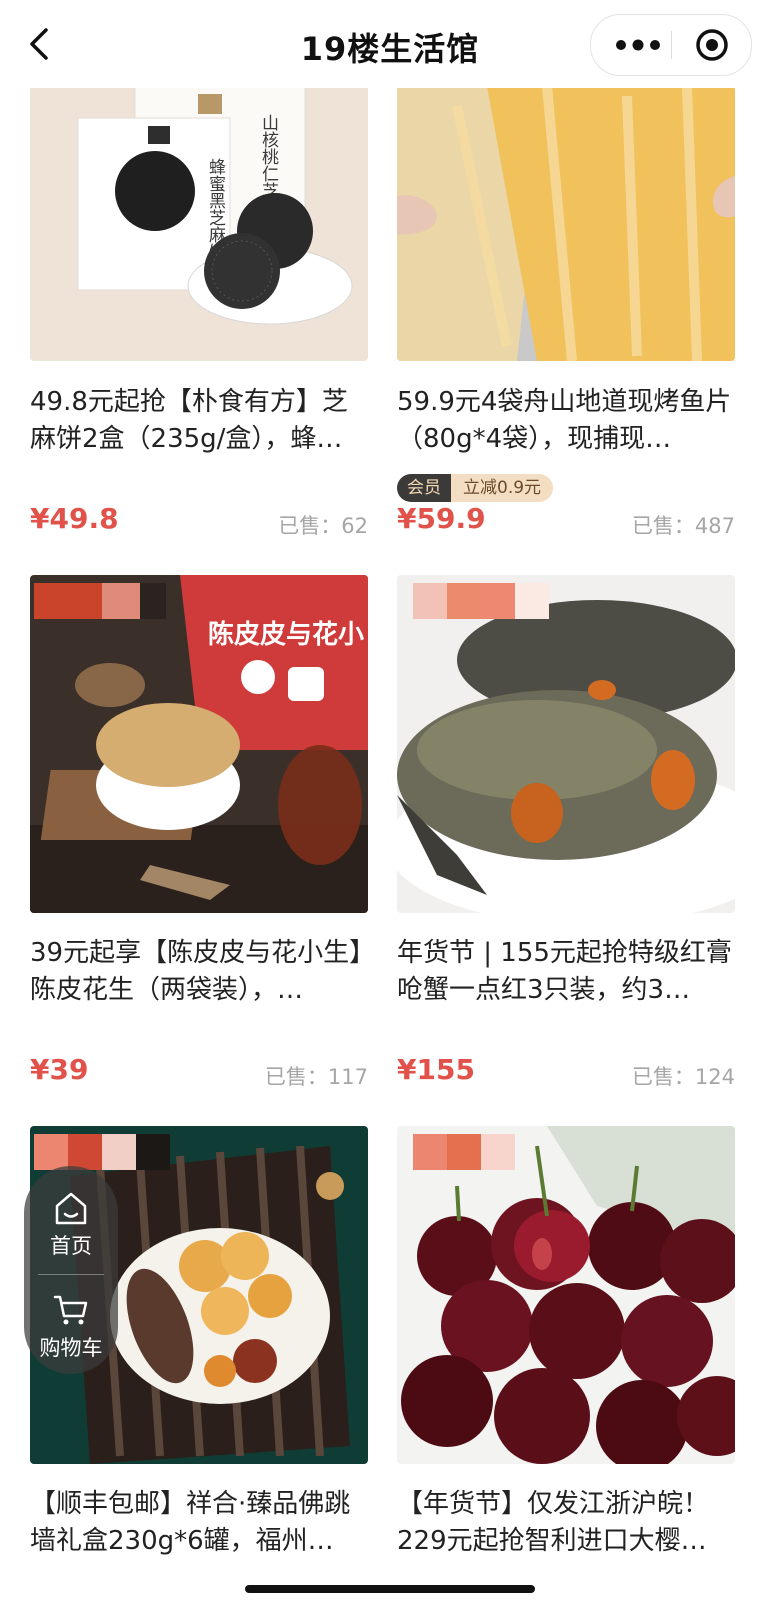 The image size is (780, 1601). I want to click on close-miniprogram-icon, so click(712, 45).